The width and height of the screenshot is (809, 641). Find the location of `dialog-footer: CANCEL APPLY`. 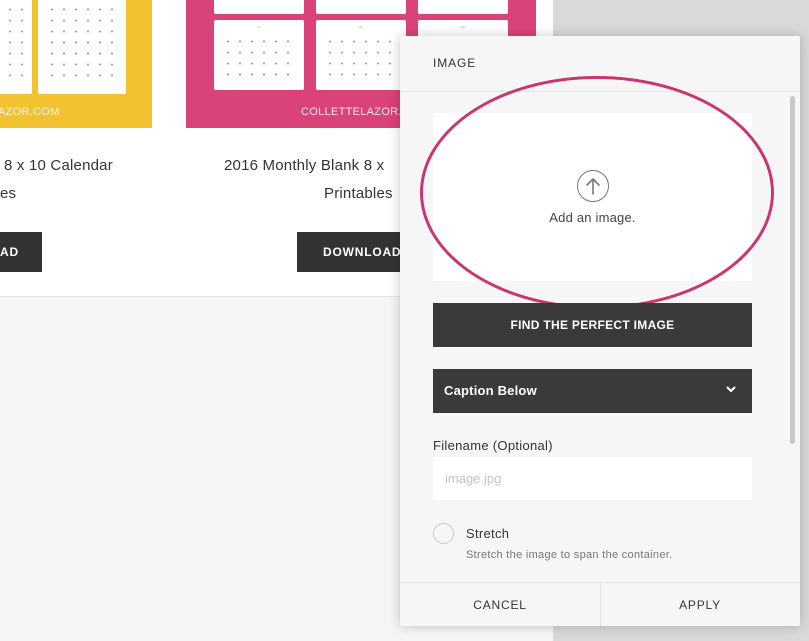

dialog-footer: CANCEL APPLY is located at coordinates (600, 604).